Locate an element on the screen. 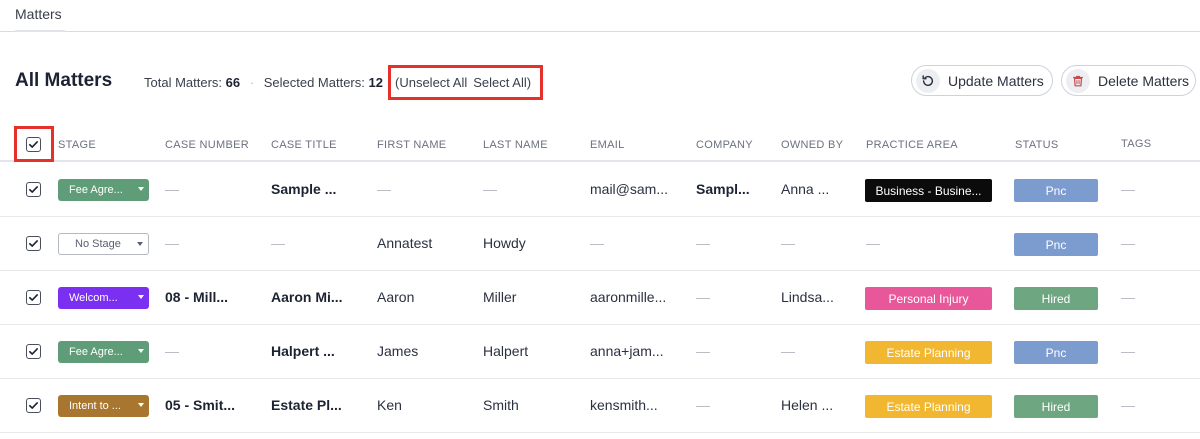 The height and width of the screenshot is (439, 1200). trash-icon is located at coordinates (1078, 80).